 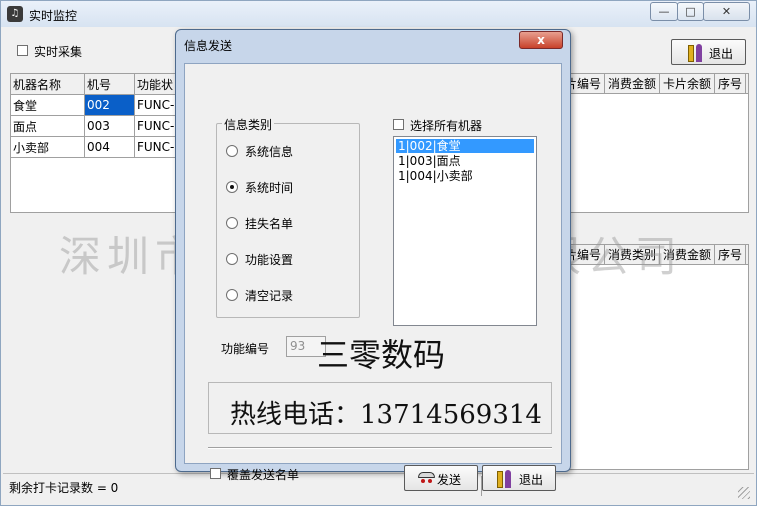 What do you see at coordinates (47, 147) in the screenshot?
I see `machine-name-cell: 小卖部` at bounding box center [47, 147].